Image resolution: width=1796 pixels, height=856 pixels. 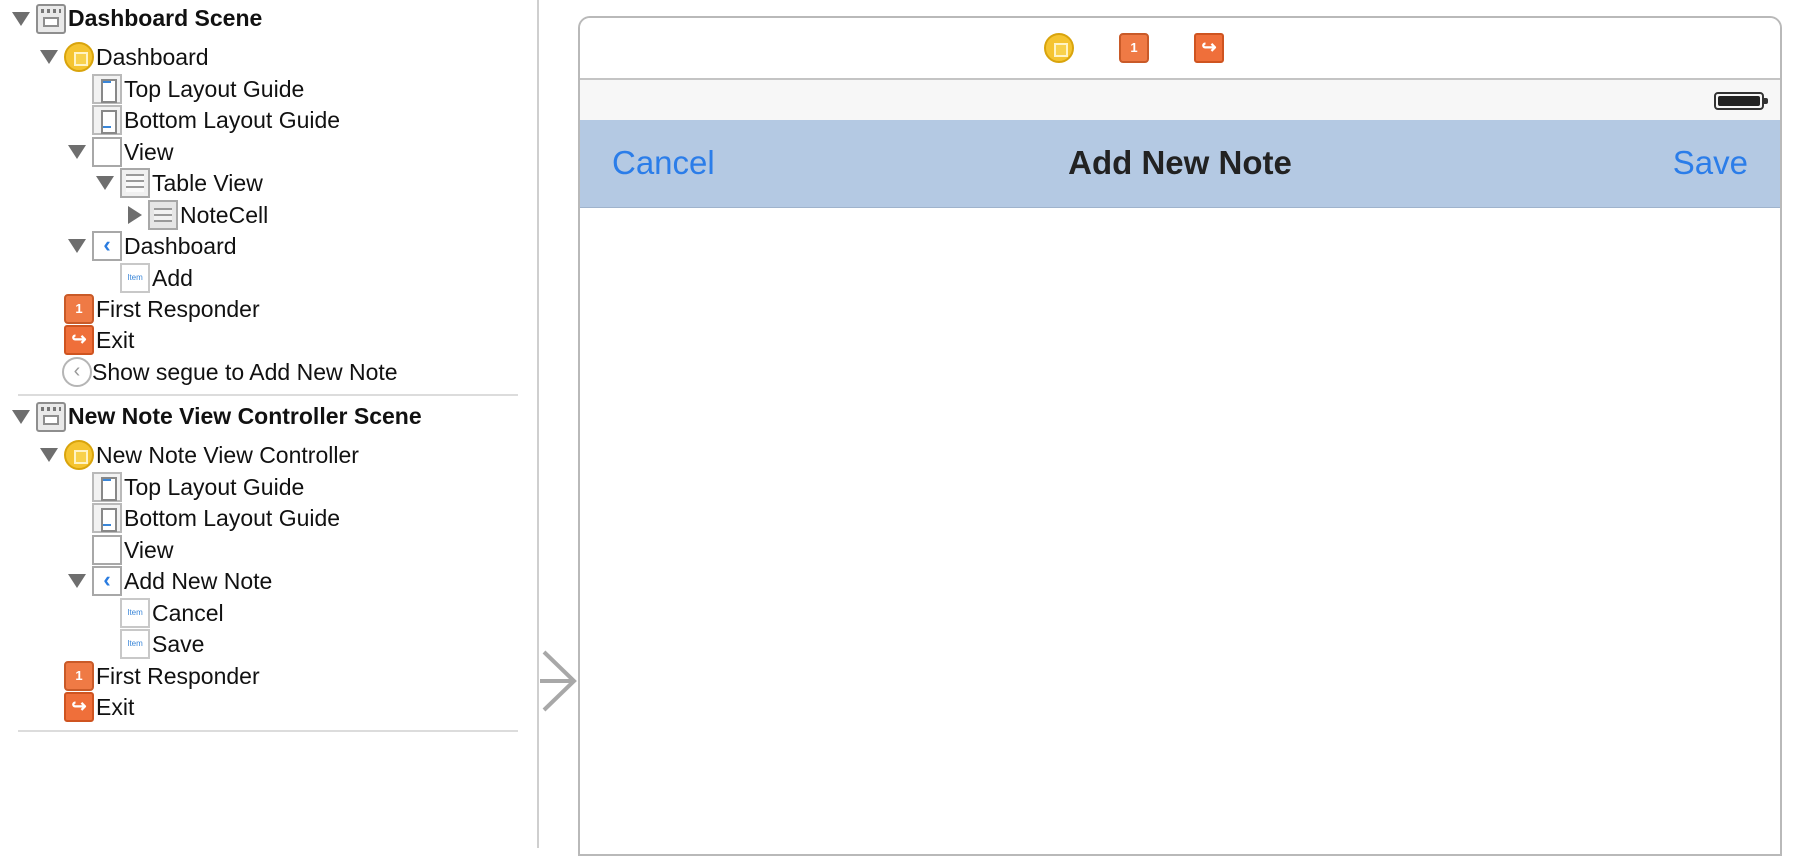 I want to click on outline-item-label: Add, so click(x=172, y=278).